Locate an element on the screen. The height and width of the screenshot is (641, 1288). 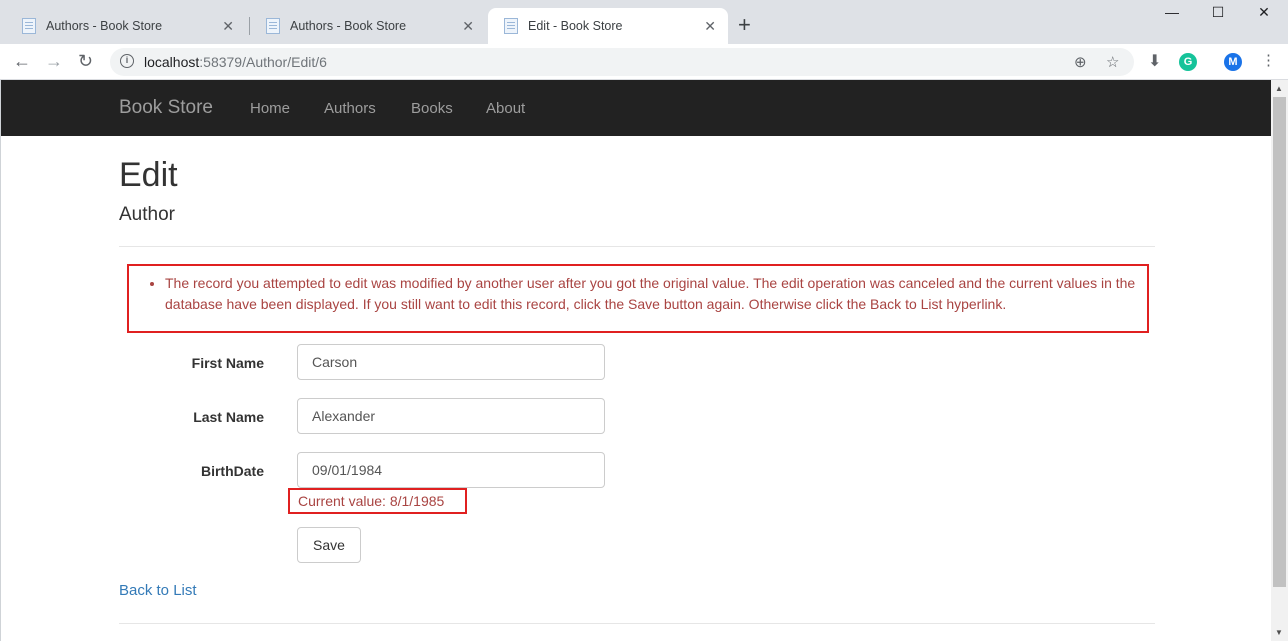
nav-link-home: Home is located at coordinates (270, 108).